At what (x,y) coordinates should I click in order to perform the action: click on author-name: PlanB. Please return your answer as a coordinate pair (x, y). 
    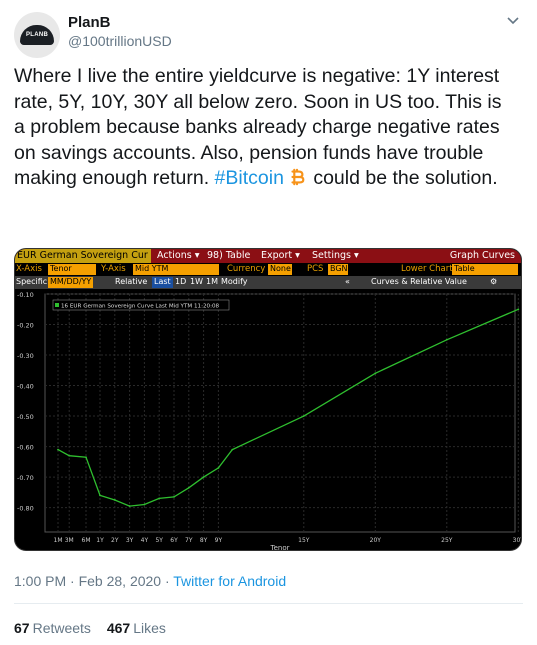
    Looking at the image, I should click on (89, 22).